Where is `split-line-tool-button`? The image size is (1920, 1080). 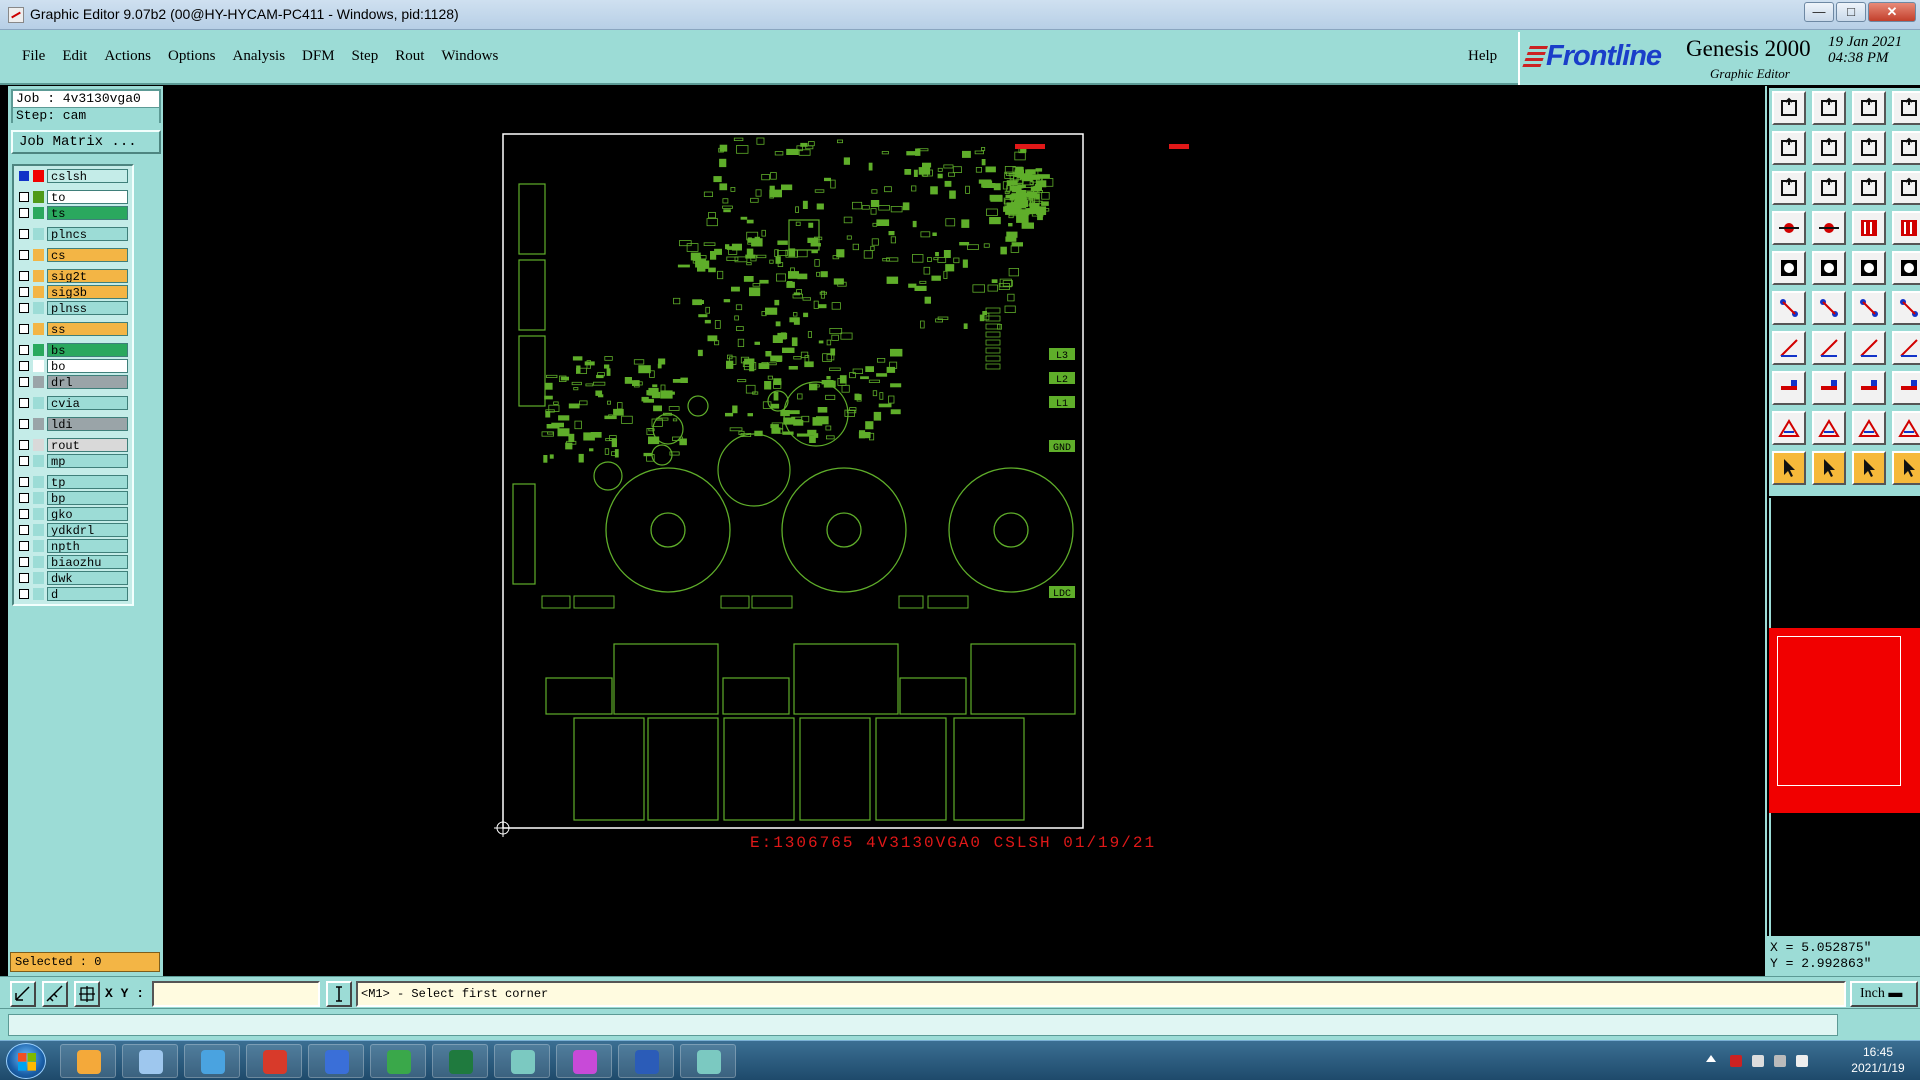 split-line-tool-button is located at coordinates (1906, 348).